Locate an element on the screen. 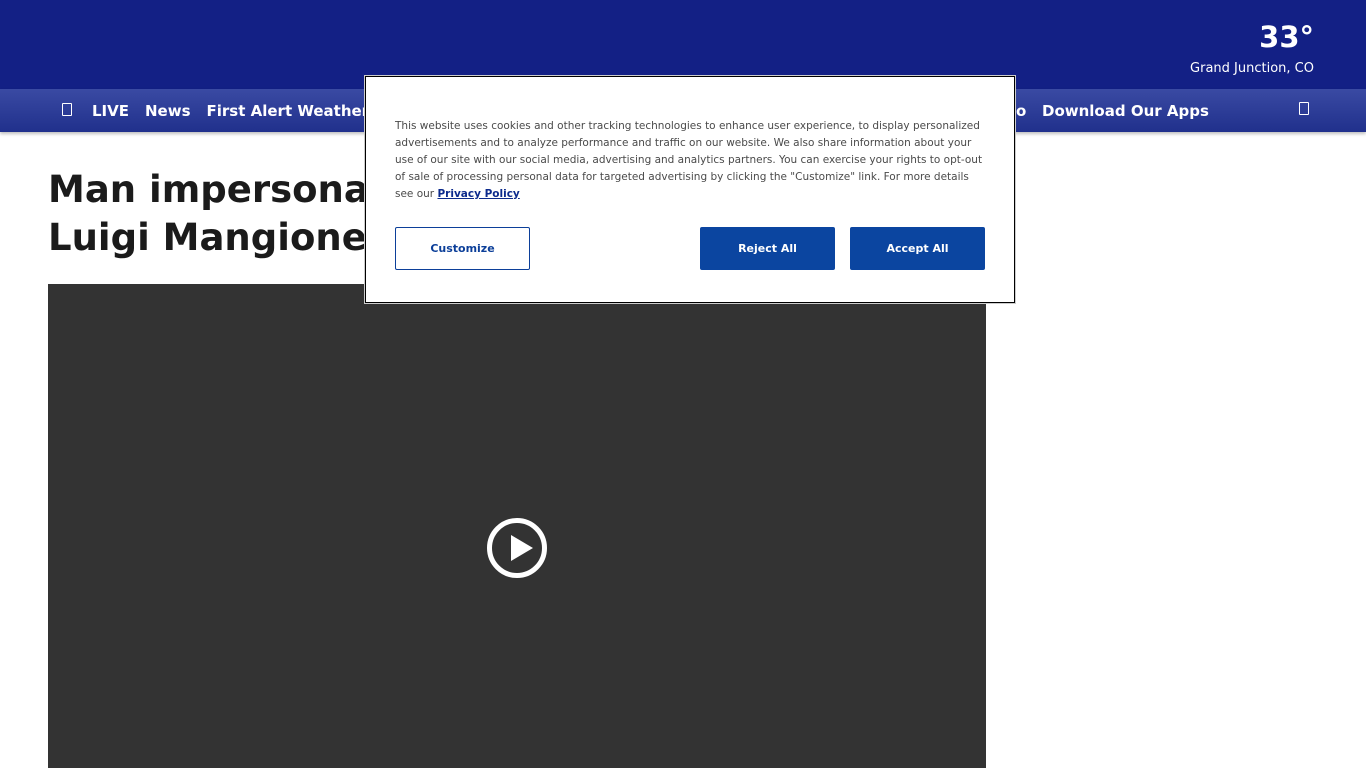 The image size is (1366, 768). headline-line-2: Luigi Mangione c is located at coordinates (225, 237).